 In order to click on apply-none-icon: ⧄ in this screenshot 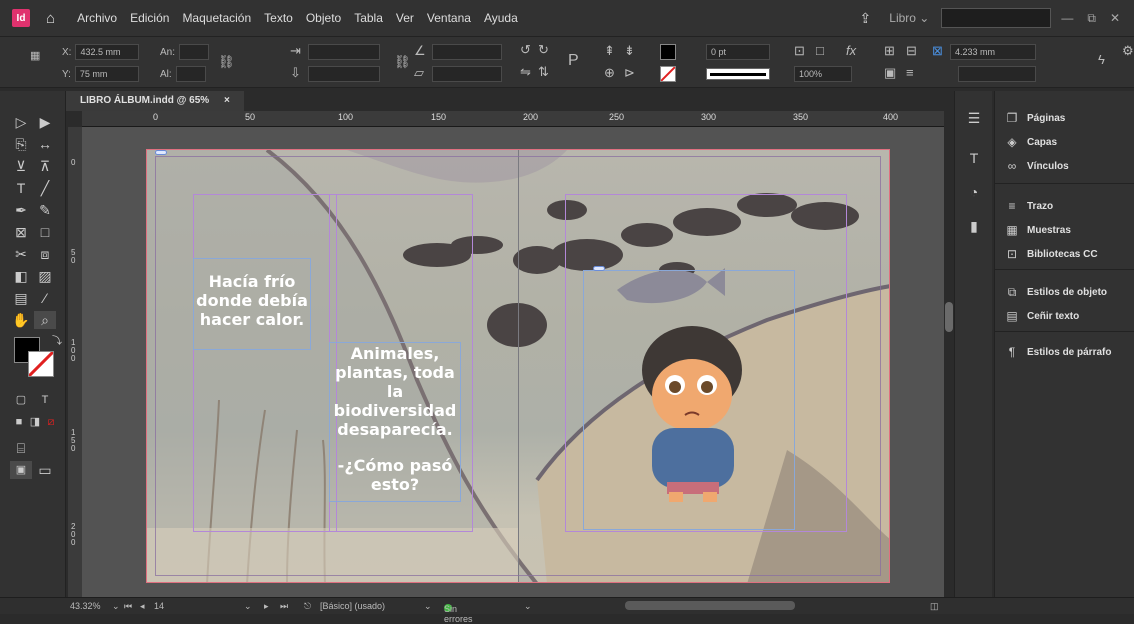, I will do `click(51, 422)`.